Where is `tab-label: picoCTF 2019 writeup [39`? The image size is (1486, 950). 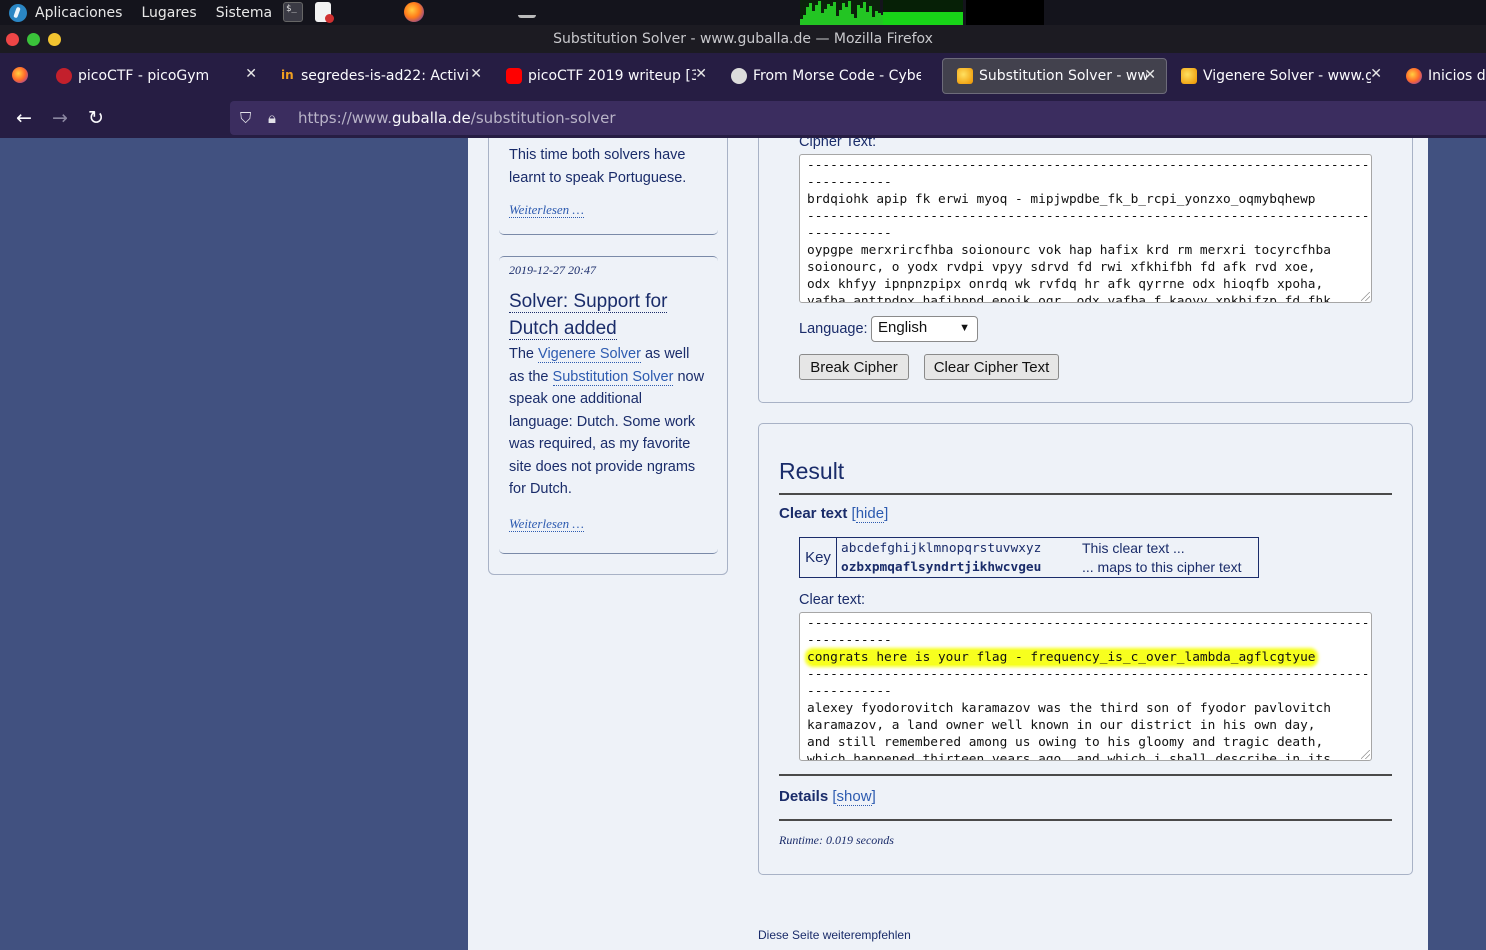
tab-label: picoCTF 2019 writeup [39 is located at coordinates (612, 75).